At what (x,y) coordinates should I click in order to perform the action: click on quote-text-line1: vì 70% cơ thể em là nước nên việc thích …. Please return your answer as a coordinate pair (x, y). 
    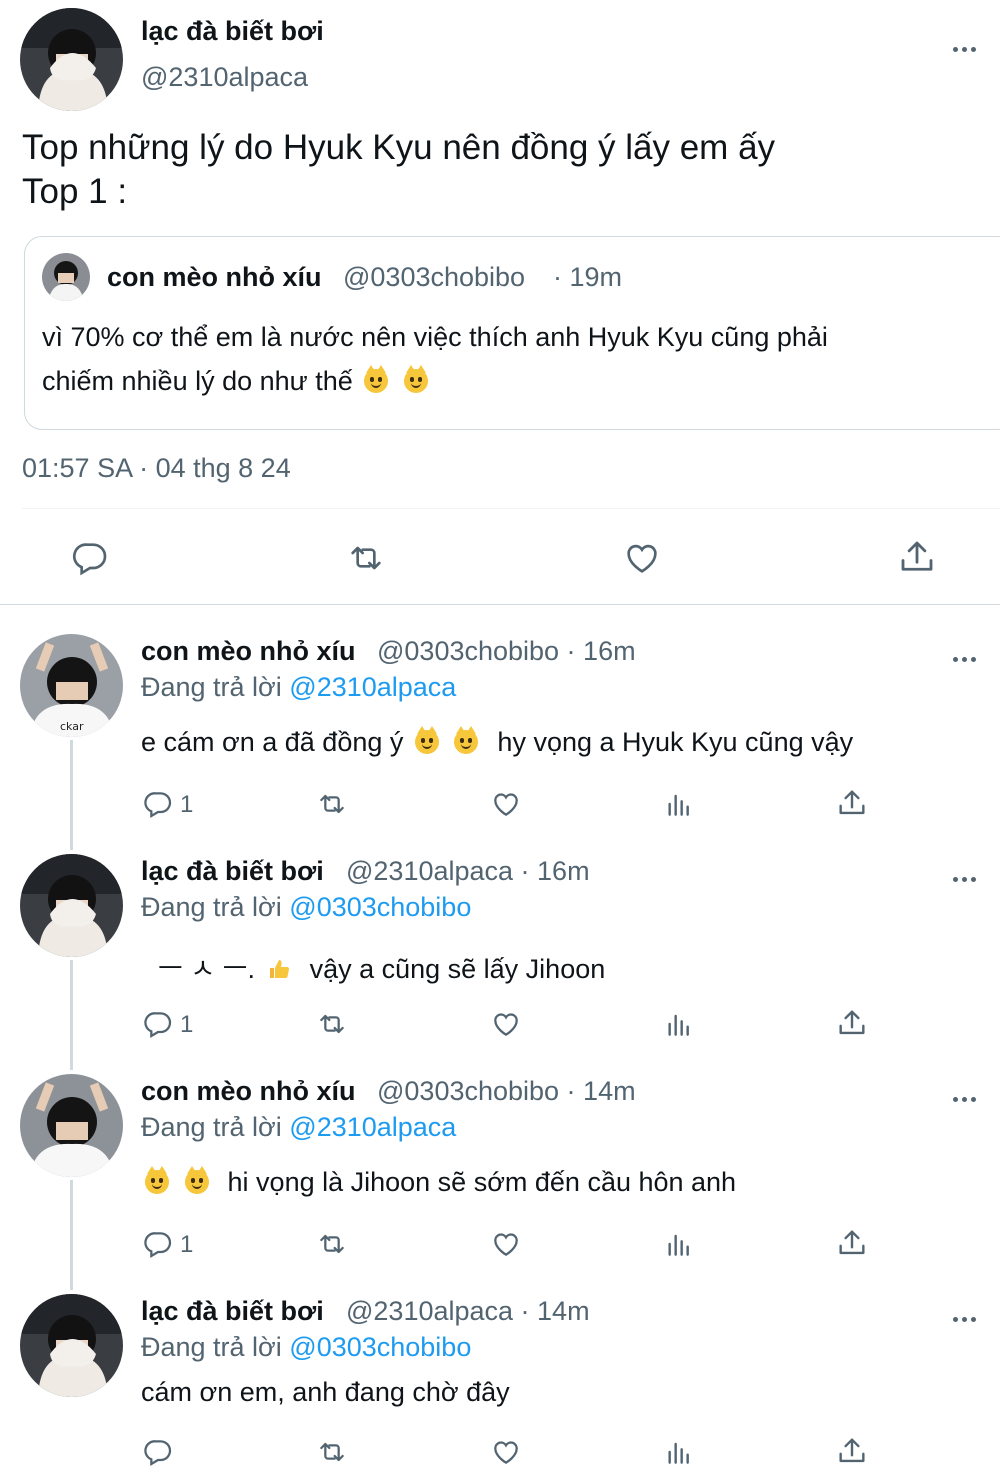
    Looking at the image, I should click on (435, 337).